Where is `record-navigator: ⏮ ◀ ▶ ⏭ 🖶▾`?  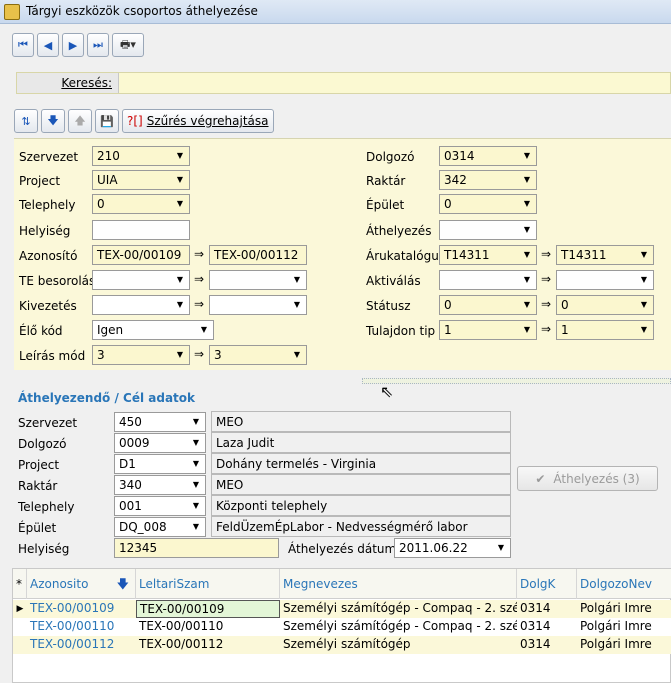
record-navigator: ⏮ ◀ ▶ ⏭ 🖶▾ is located at coordinates (78, 47).